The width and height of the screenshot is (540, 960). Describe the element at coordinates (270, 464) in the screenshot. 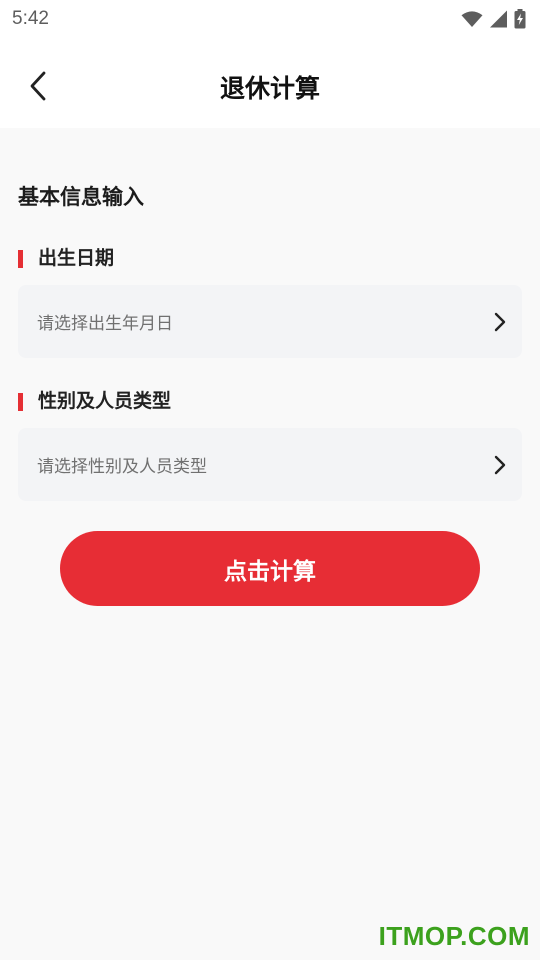

I see `gender-type-select: 请选择性别及人员类型` at that location.